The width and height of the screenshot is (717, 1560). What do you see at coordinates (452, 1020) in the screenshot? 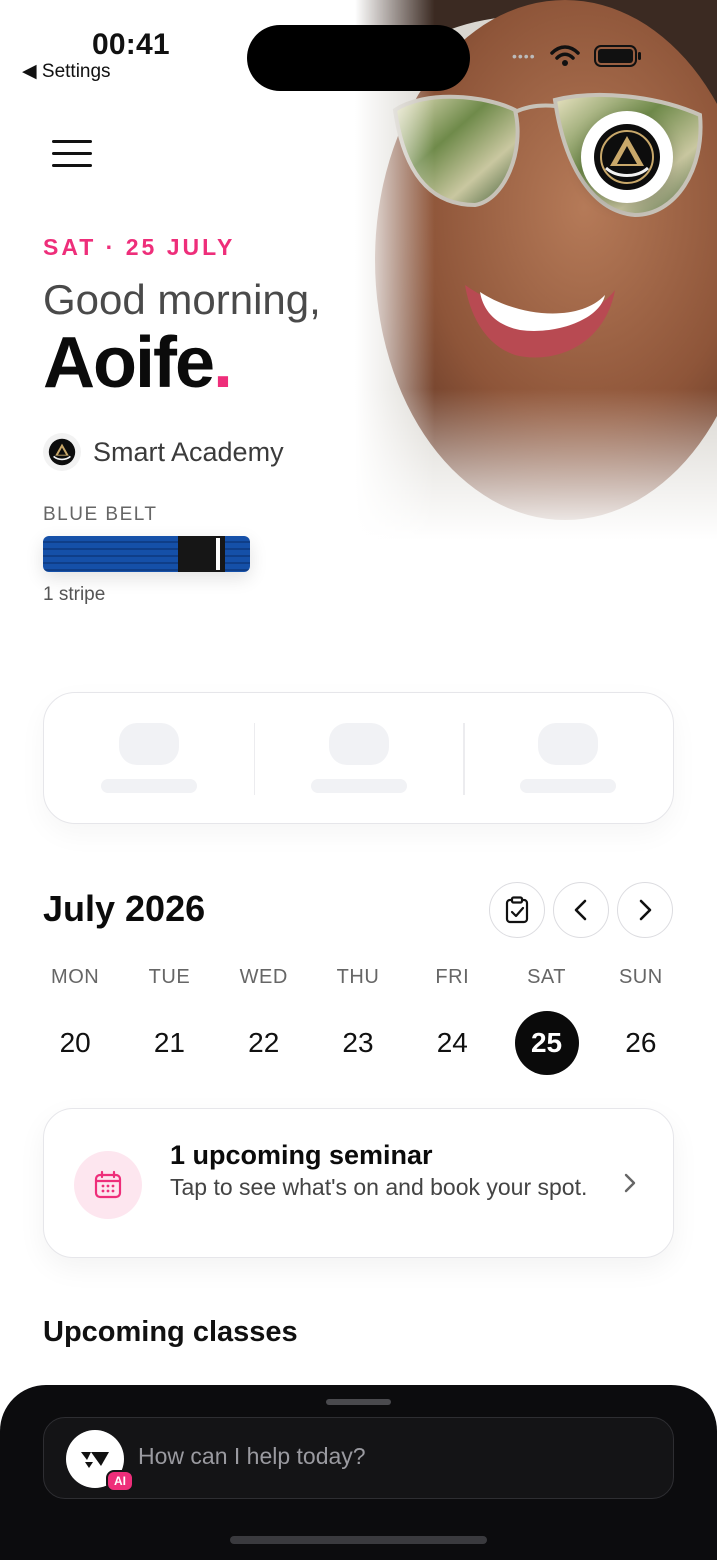
I see `day-fri: FRI 24` at bounding box center [452, 1020].